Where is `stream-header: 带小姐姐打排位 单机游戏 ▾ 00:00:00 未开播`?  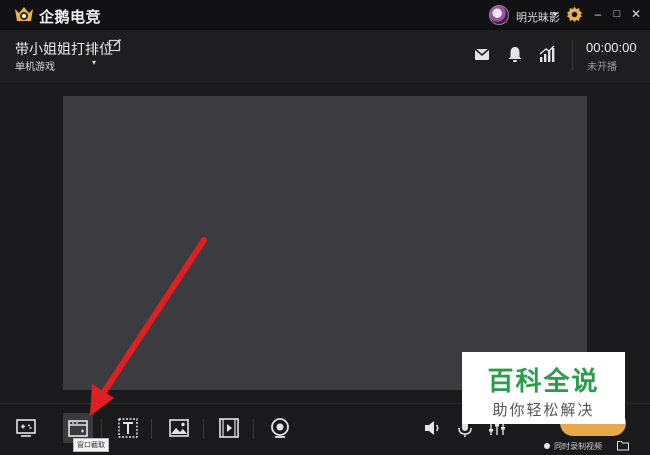
stream-header: 带小姐姐打排位 单机游戏 ▾ 00:00:00 未开播 is located at coordinates (325, 56).